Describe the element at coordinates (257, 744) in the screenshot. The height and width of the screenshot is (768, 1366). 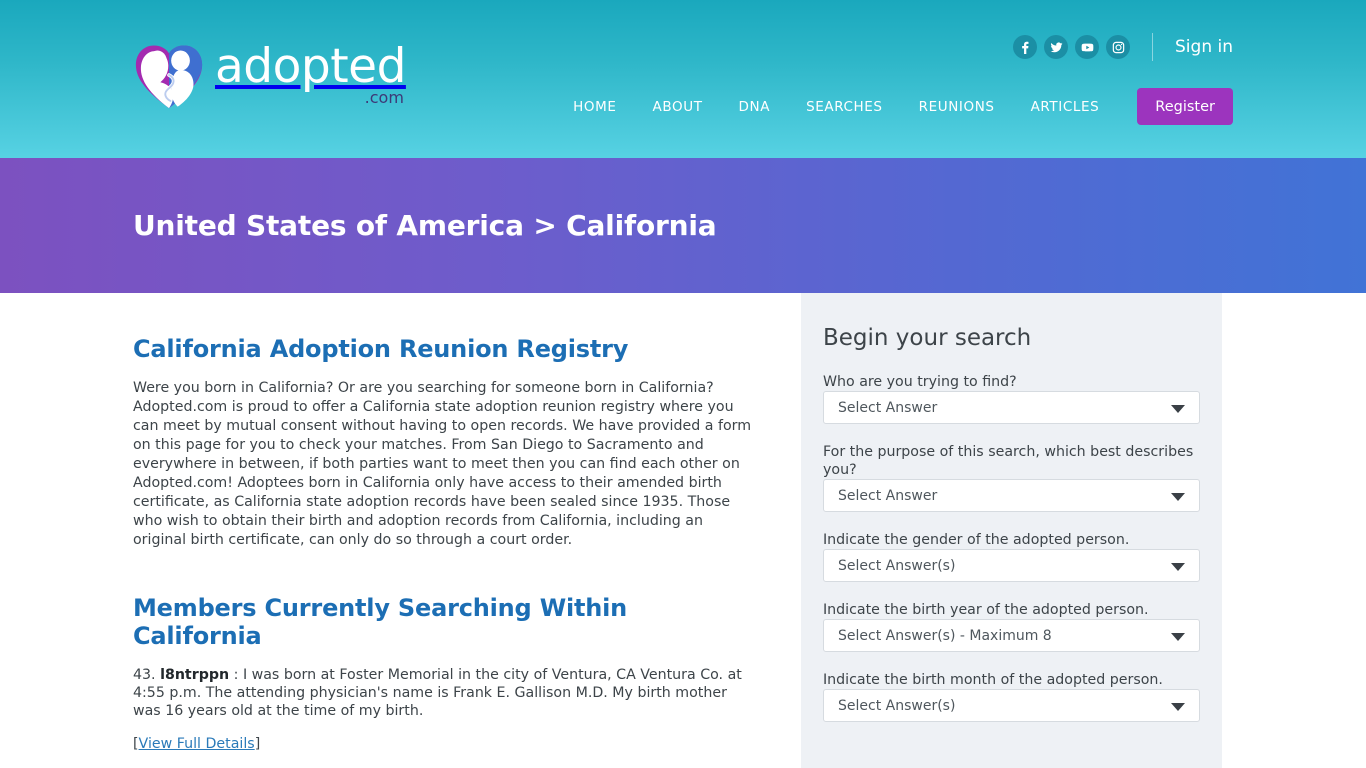
I see `bracket-close: ]` at that location.